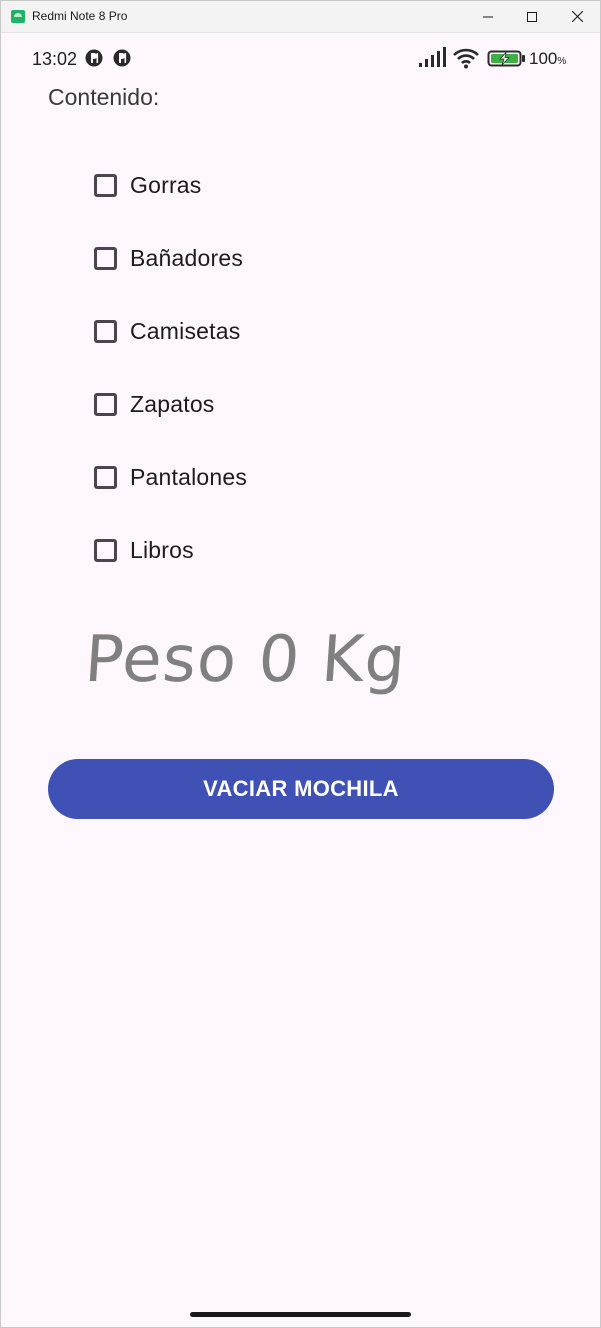 This screenshot has width=601, height=1328. I want to click on minimize-button, so click(488, 16).